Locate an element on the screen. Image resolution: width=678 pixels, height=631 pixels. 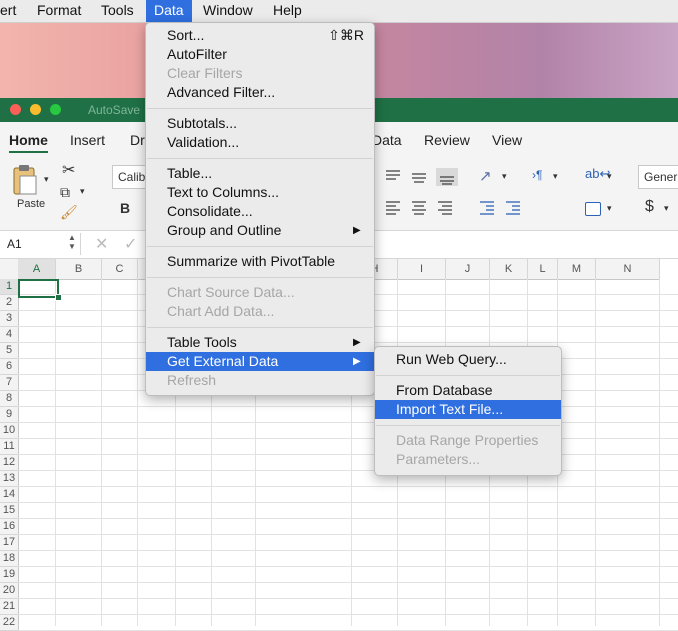
name-box: A1 ▲ ▼ is located at coordinates (40, 244).